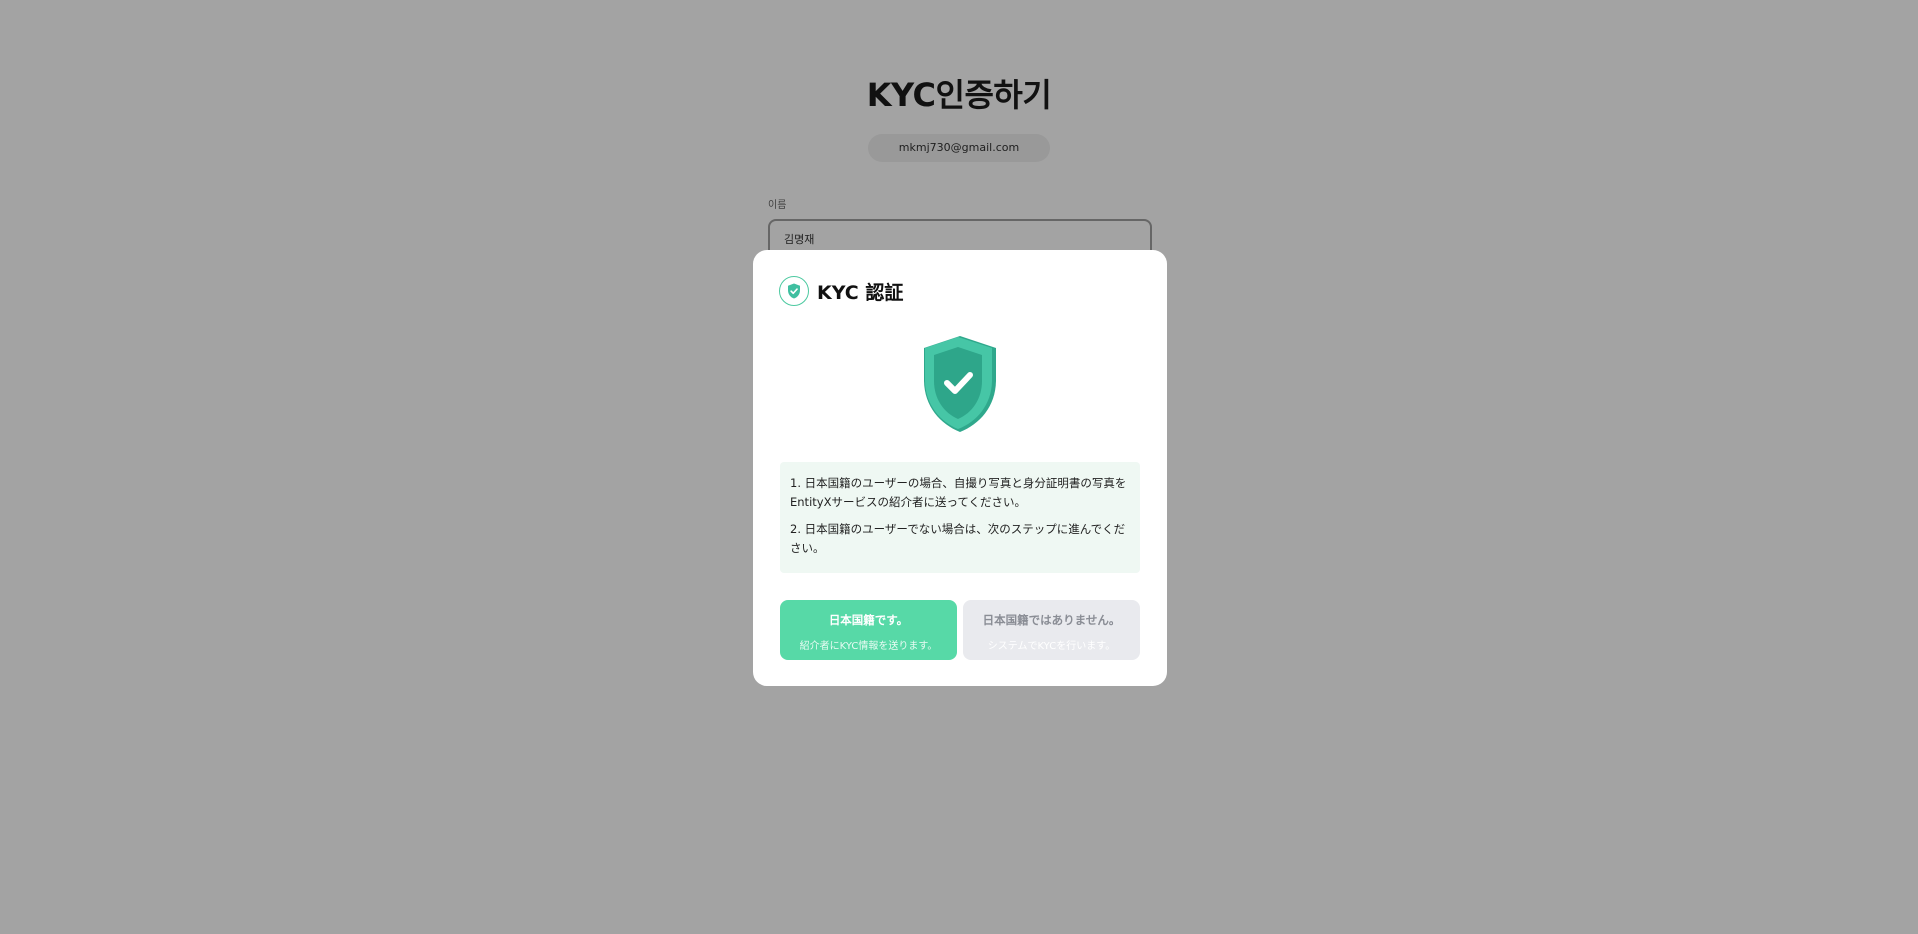  I want to click on shield-check-icon, so click(794, 291).